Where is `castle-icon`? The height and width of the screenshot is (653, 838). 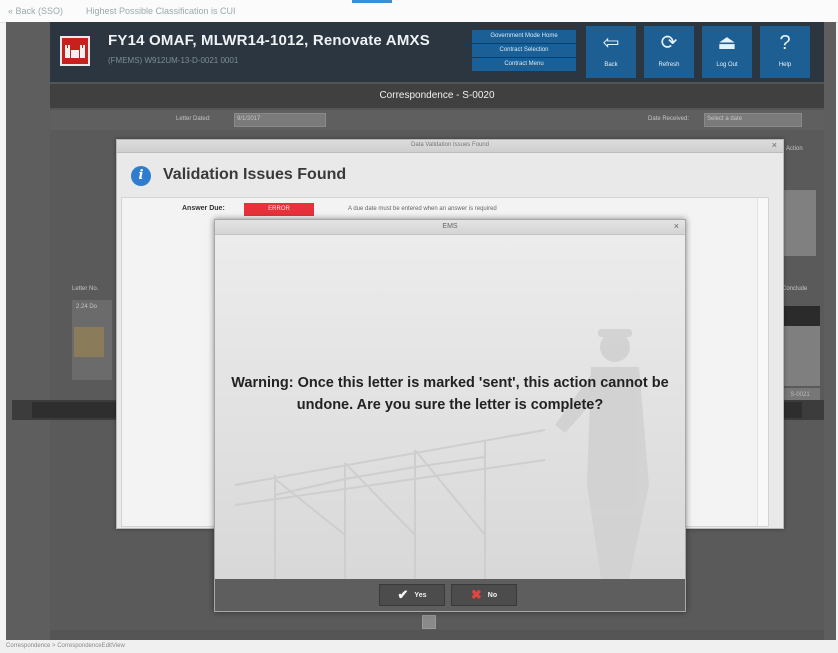
castle-icon is located at coordinates (75, 51).